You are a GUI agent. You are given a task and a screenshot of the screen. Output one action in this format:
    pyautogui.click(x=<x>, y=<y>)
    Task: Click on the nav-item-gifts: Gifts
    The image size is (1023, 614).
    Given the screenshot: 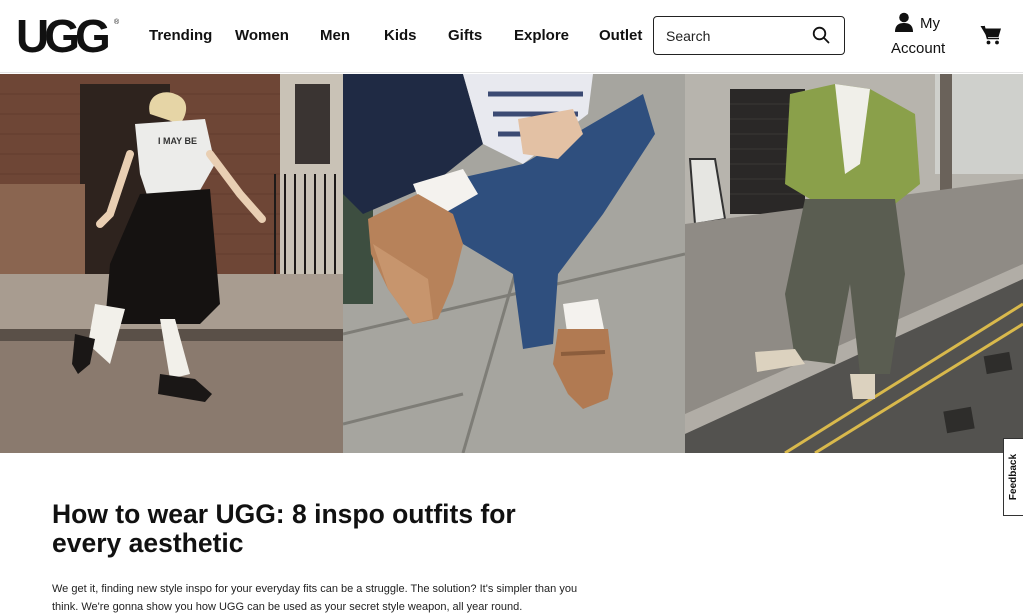 What is the action you would take?
    pyautogui.click(x=465, y=35)
    